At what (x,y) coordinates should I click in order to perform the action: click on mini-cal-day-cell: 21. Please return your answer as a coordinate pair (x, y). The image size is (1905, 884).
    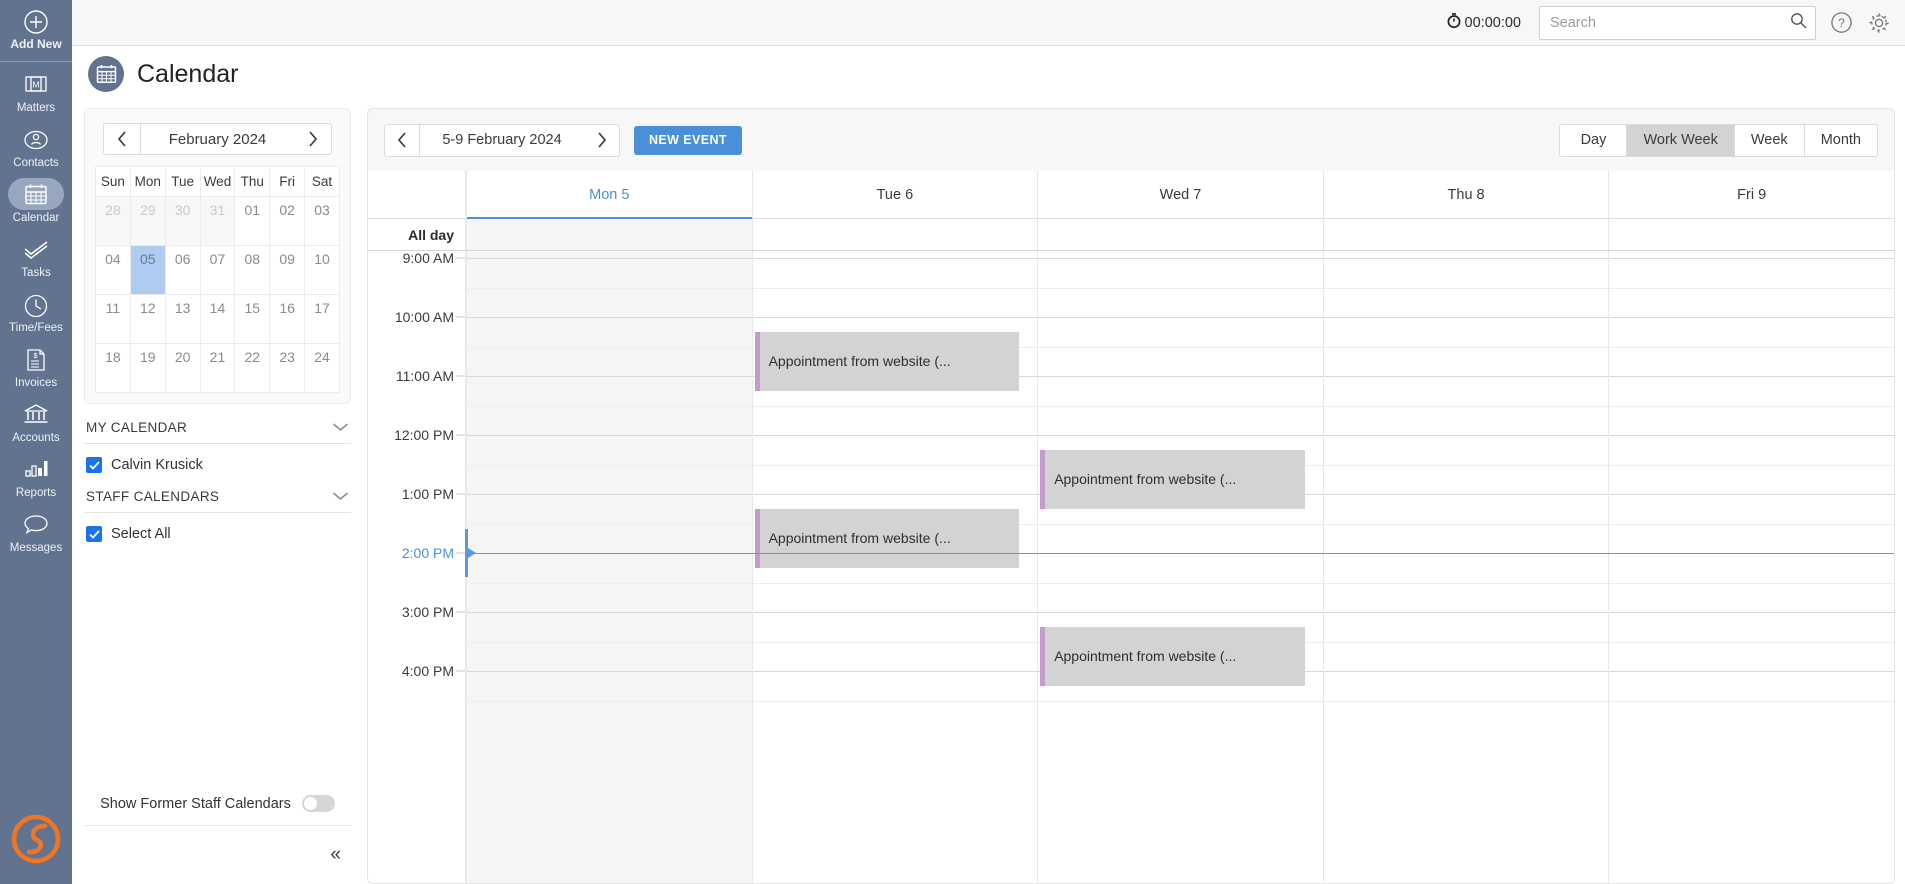
    Looking at the image, I should click on (217, 368).